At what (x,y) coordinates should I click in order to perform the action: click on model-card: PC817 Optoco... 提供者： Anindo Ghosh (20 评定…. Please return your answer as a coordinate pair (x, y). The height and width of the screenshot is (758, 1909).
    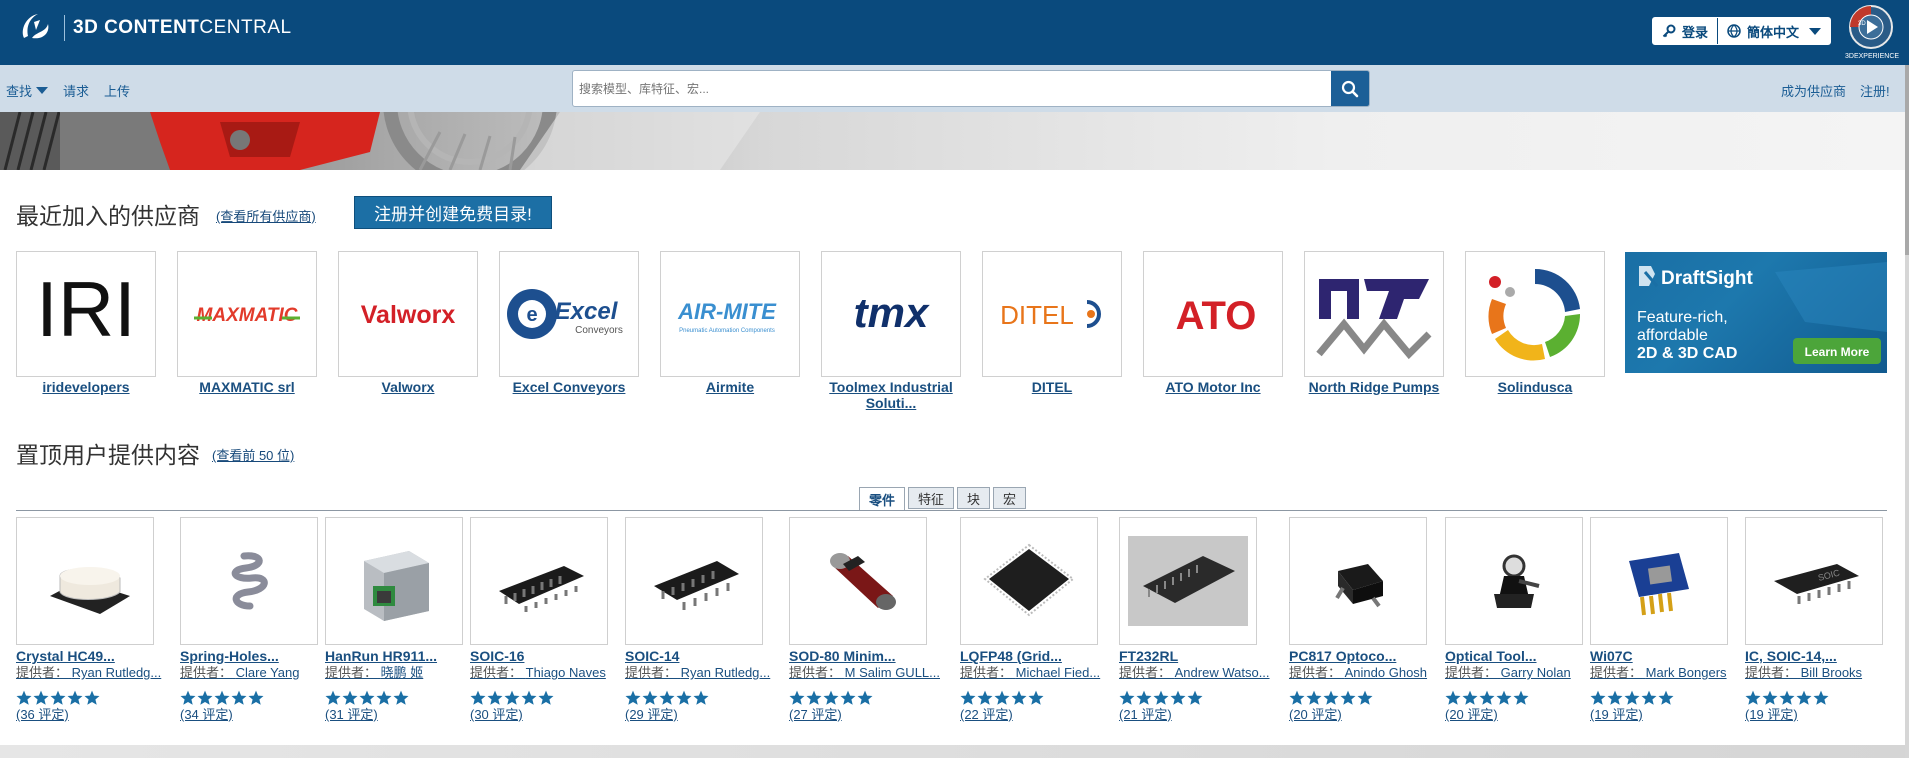
    Looking at the image, I should click on (1374, 620).